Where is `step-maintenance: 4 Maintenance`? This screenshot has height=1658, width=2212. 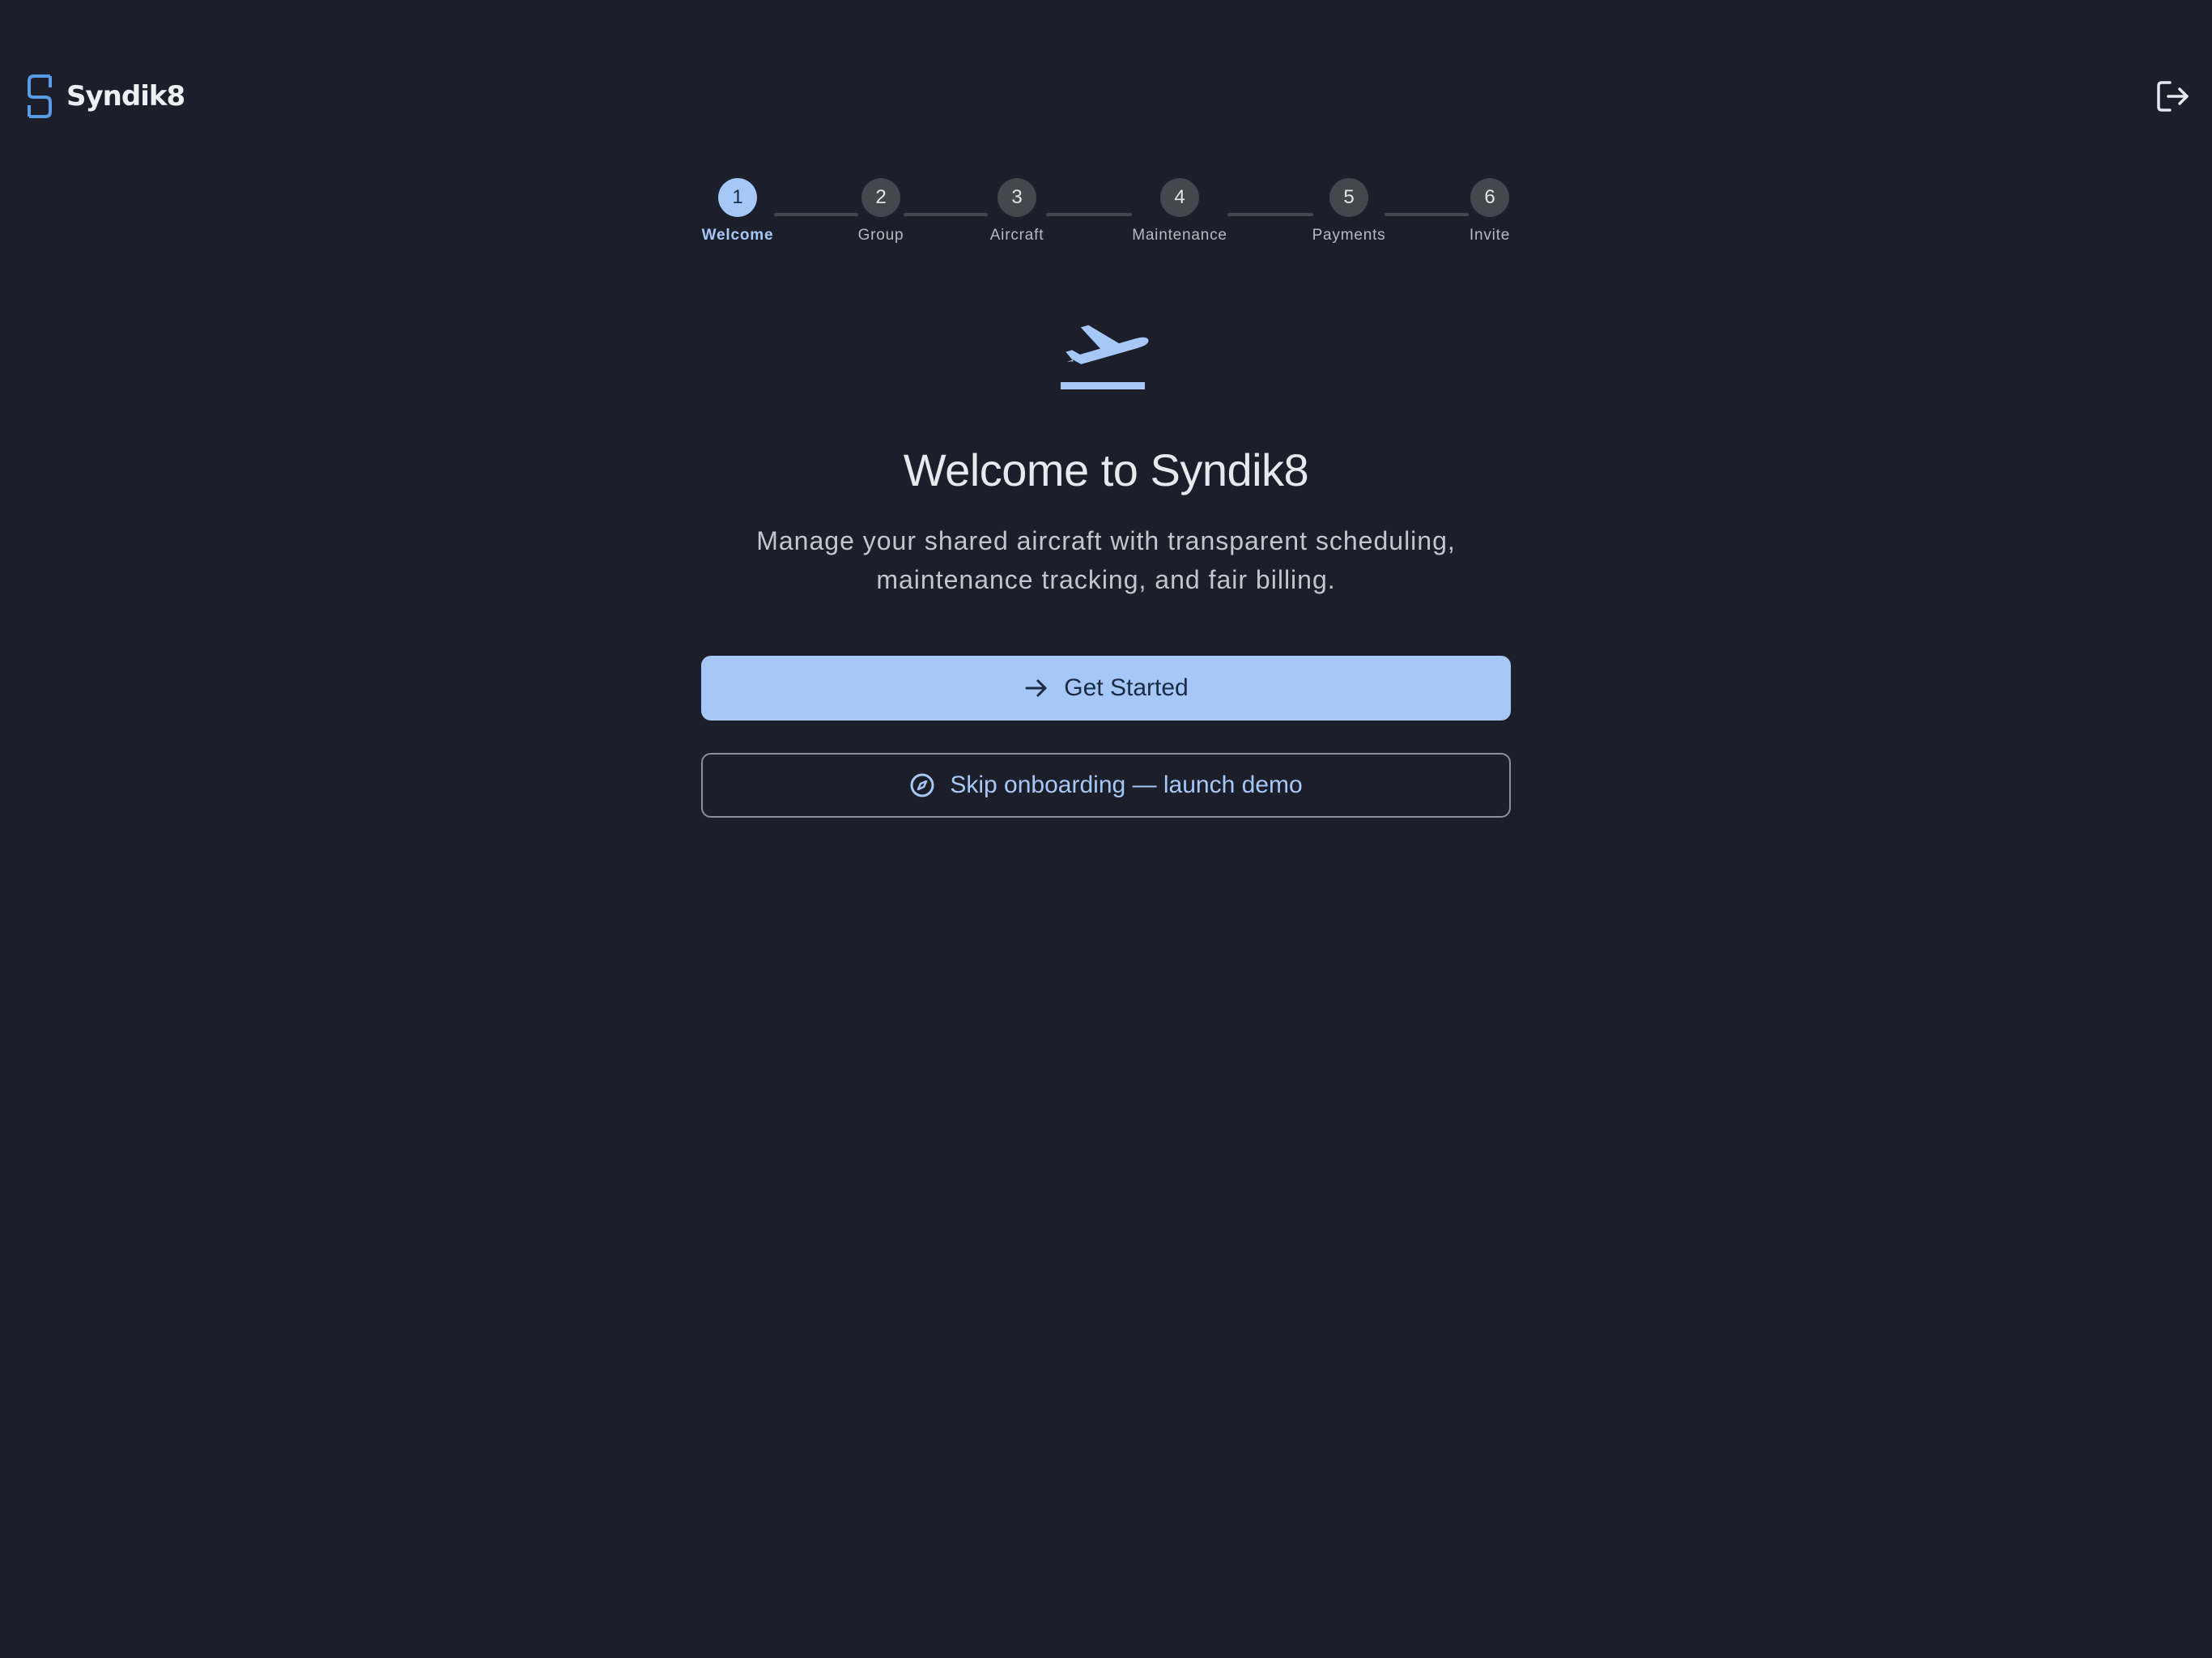 step-maintenance: 4 Maintenance is located at coordinates (1179, 211).